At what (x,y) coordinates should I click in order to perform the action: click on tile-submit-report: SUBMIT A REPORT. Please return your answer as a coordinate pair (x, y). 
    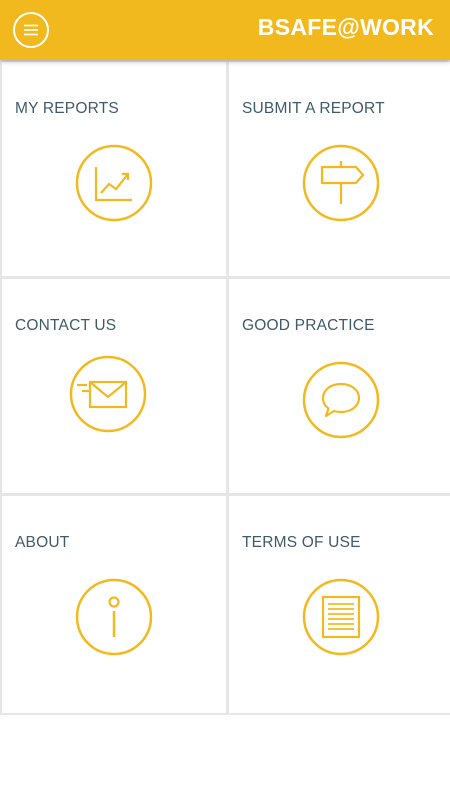
    Looking at the image, I should click on (339, 169).